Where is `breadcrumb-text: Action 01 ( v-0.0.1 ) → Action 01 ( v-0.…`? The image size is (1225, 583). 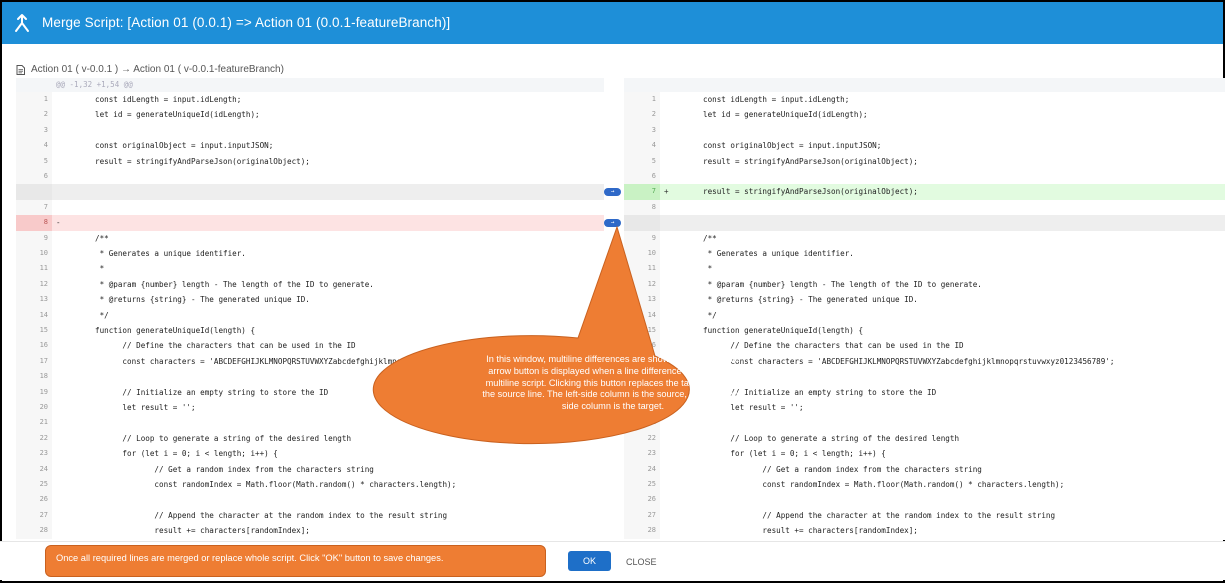 breadcrumb-text: Action 01 ( v-0.0.1 ) → Action 01 ( v-0.… is located at coordinates (157, 69).